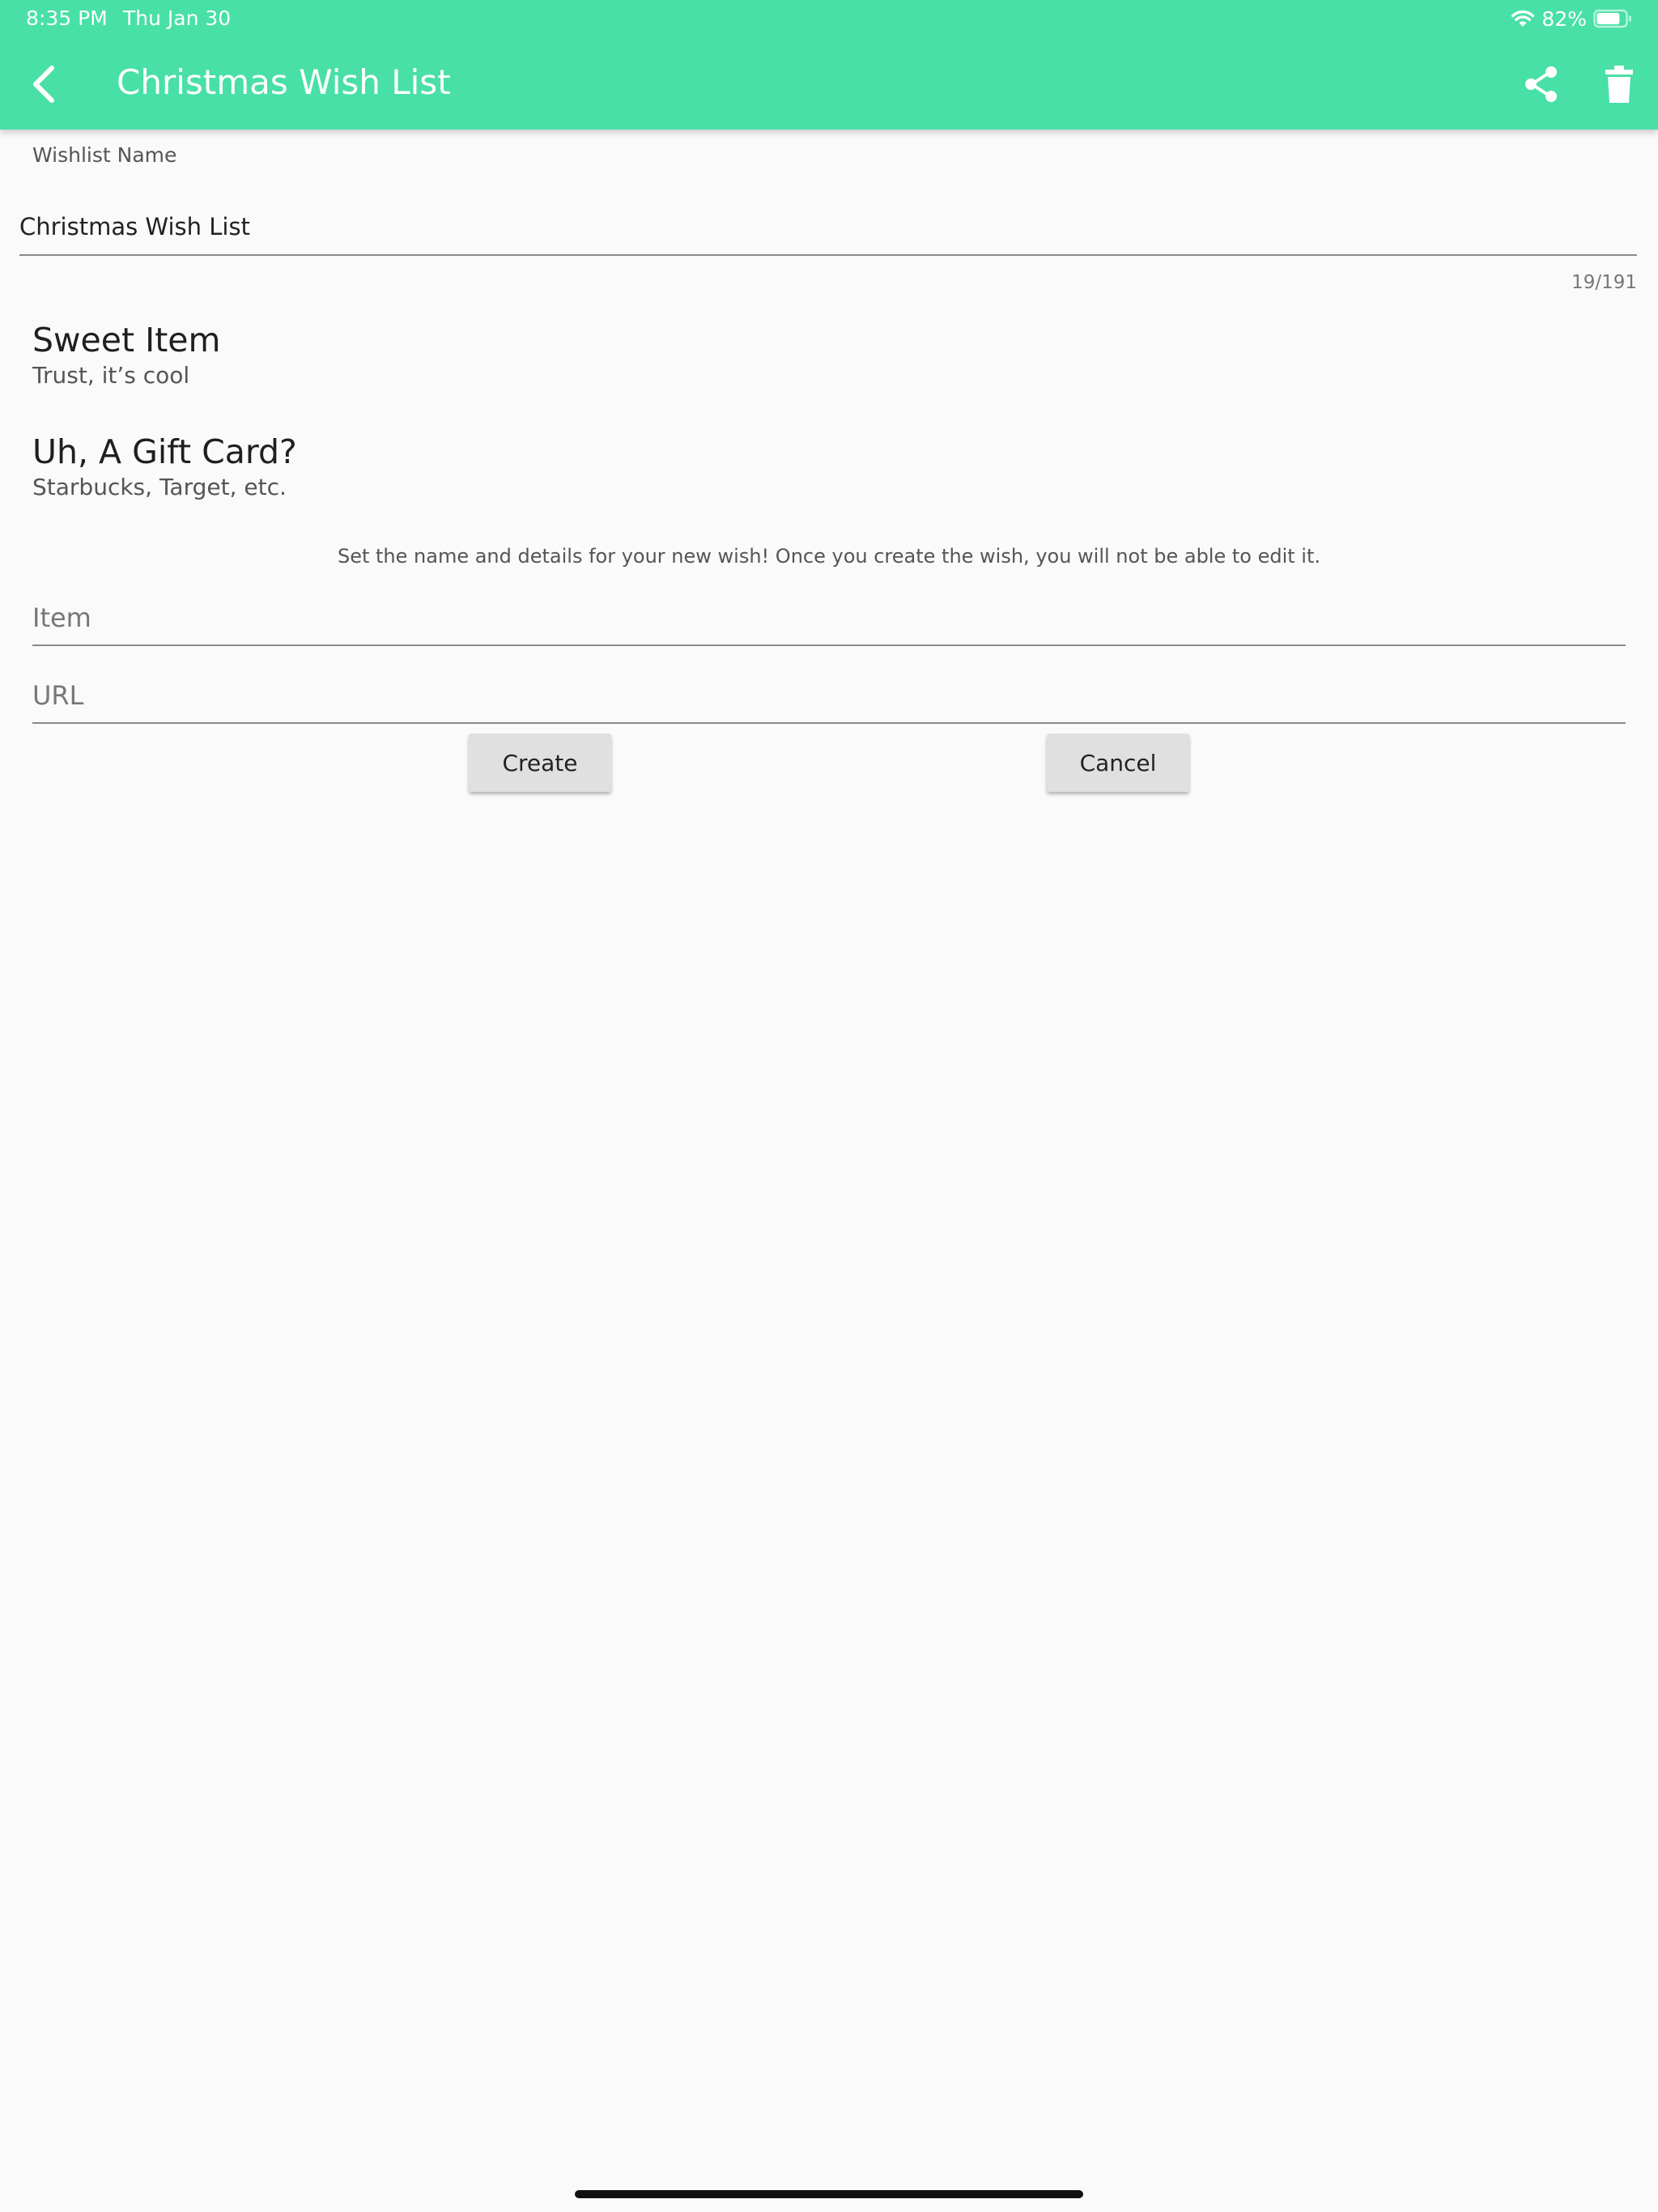 The height and width of the screenshot is (2212, 1658). Describe the element at coordinates (1604, 282) in the screenshot. I see `character-counter: 19/191` at that location.